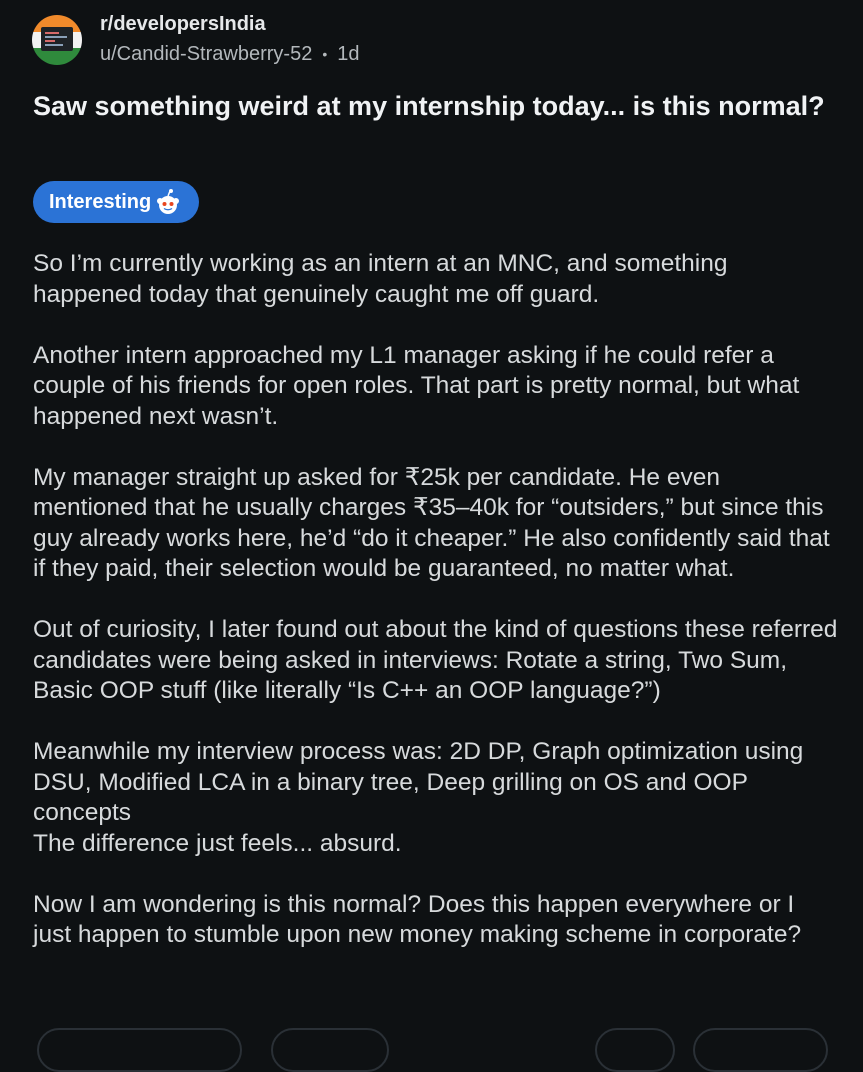  Describe the element at coordinates (57, 40) in the screenshot. I see `subreddit-avatar-icon` at that location.